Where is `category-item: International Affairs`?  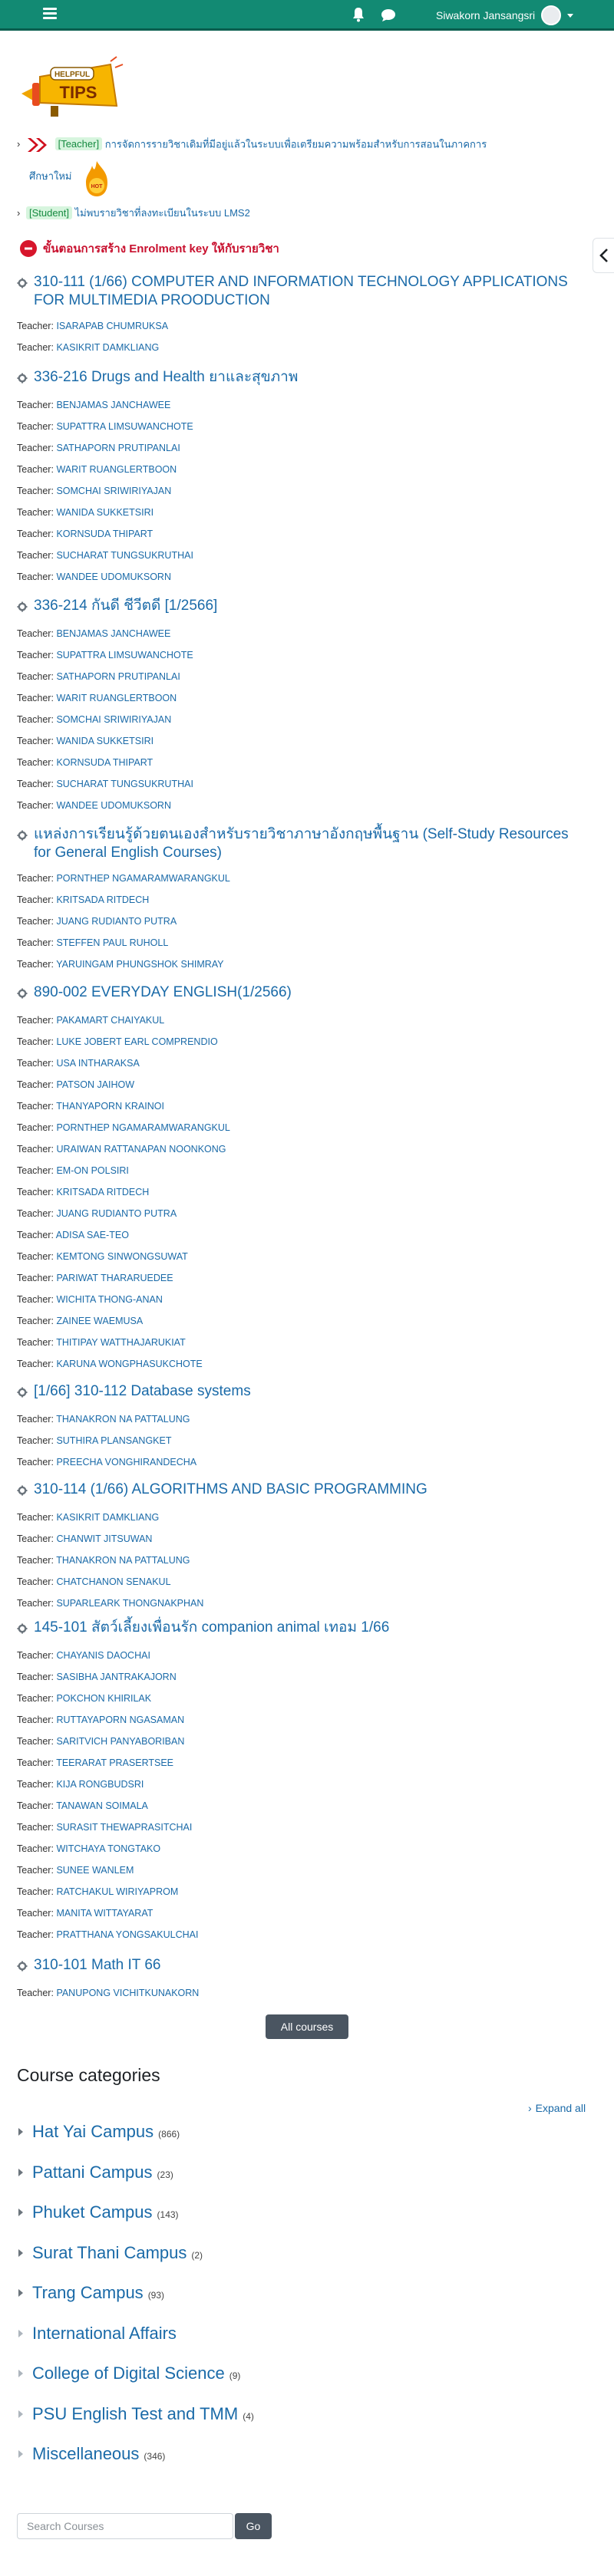
category-item: International Affairs is located at coordinates (99, 2334).